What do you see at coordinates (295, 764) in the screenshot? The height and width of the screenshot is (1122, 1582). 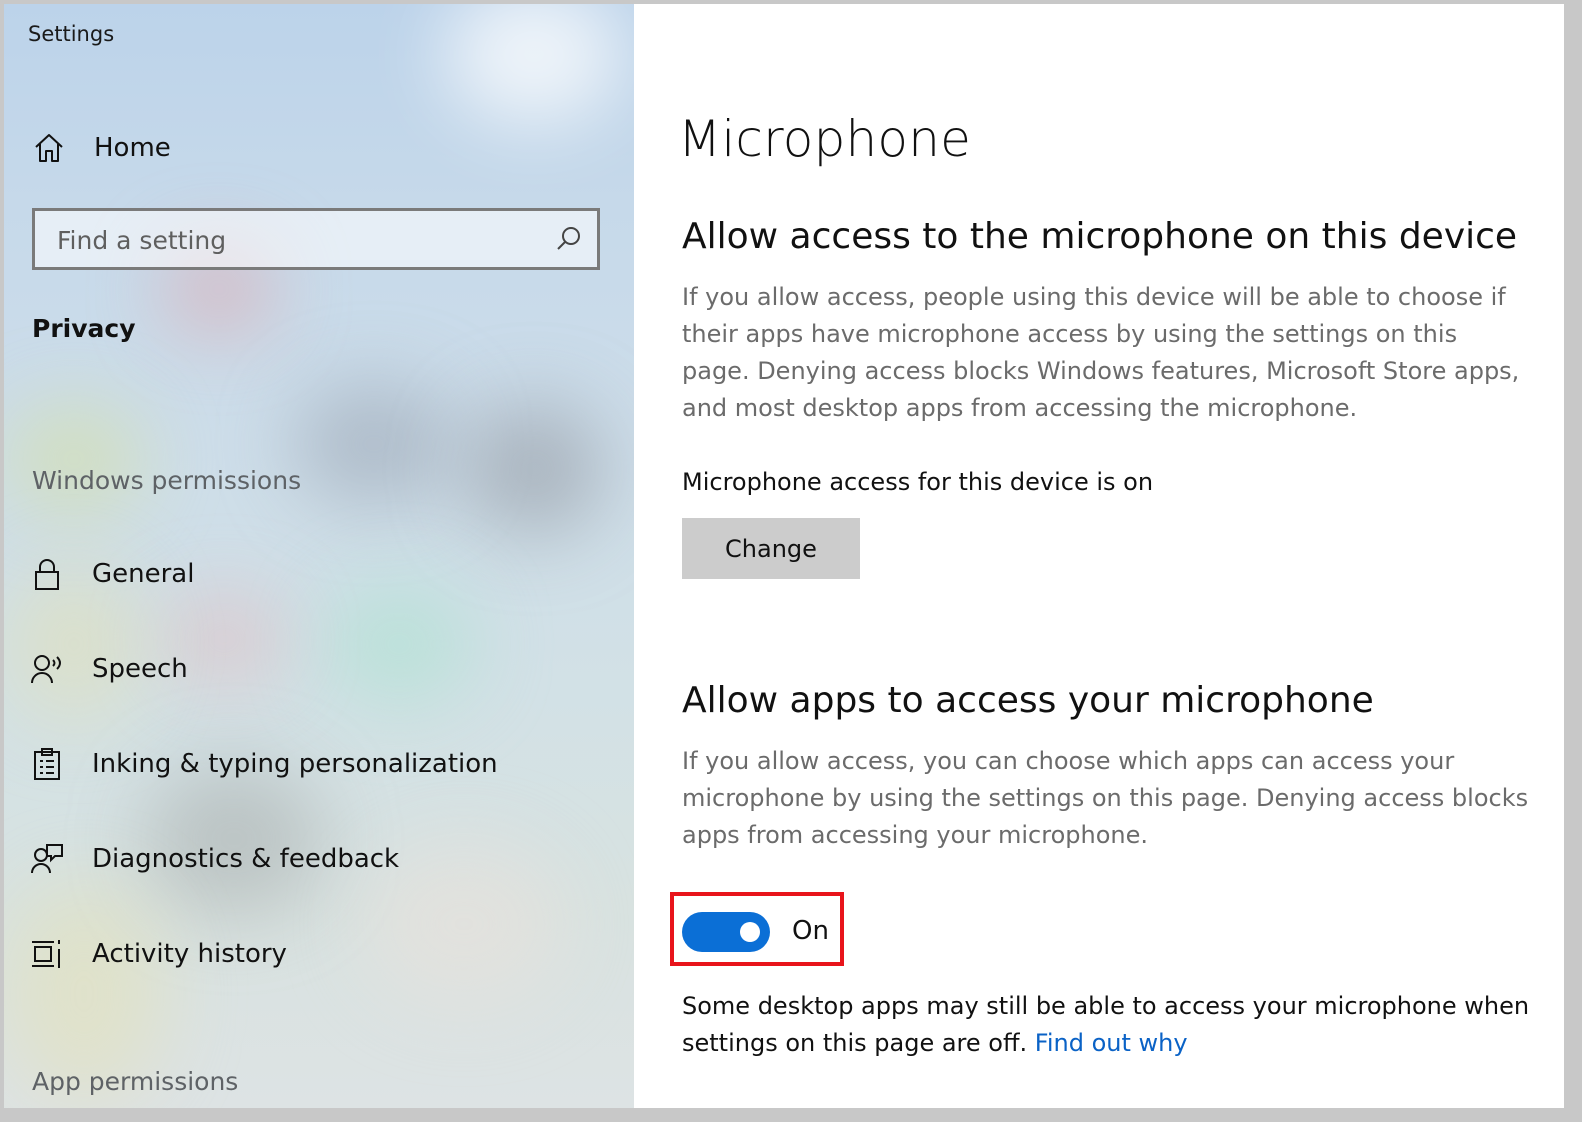 I see `sidebar-item-label: Inking & typing personalization` at bounding box center [295, 764].